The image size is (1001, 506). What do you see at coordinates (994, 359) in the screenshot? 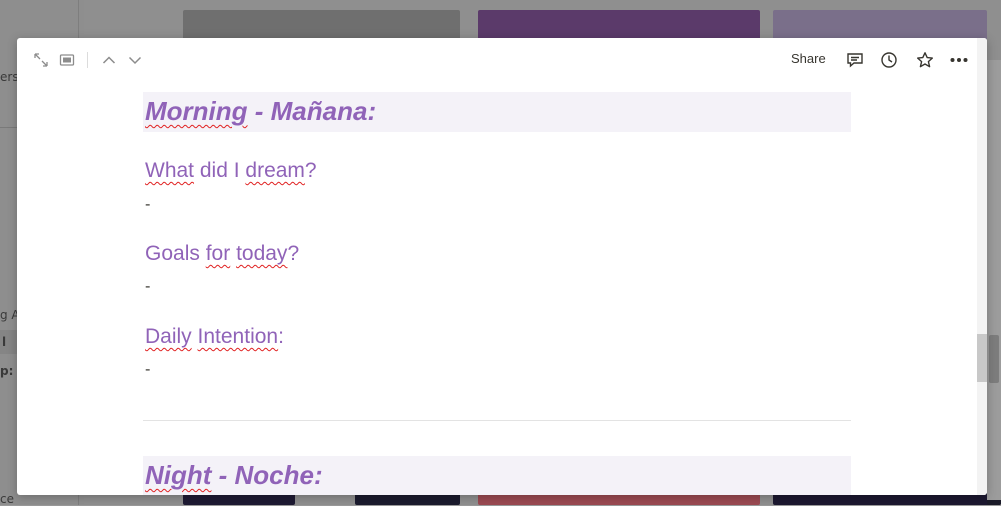
I see `background-scroll-thumb` at bounding box center [994, 359].